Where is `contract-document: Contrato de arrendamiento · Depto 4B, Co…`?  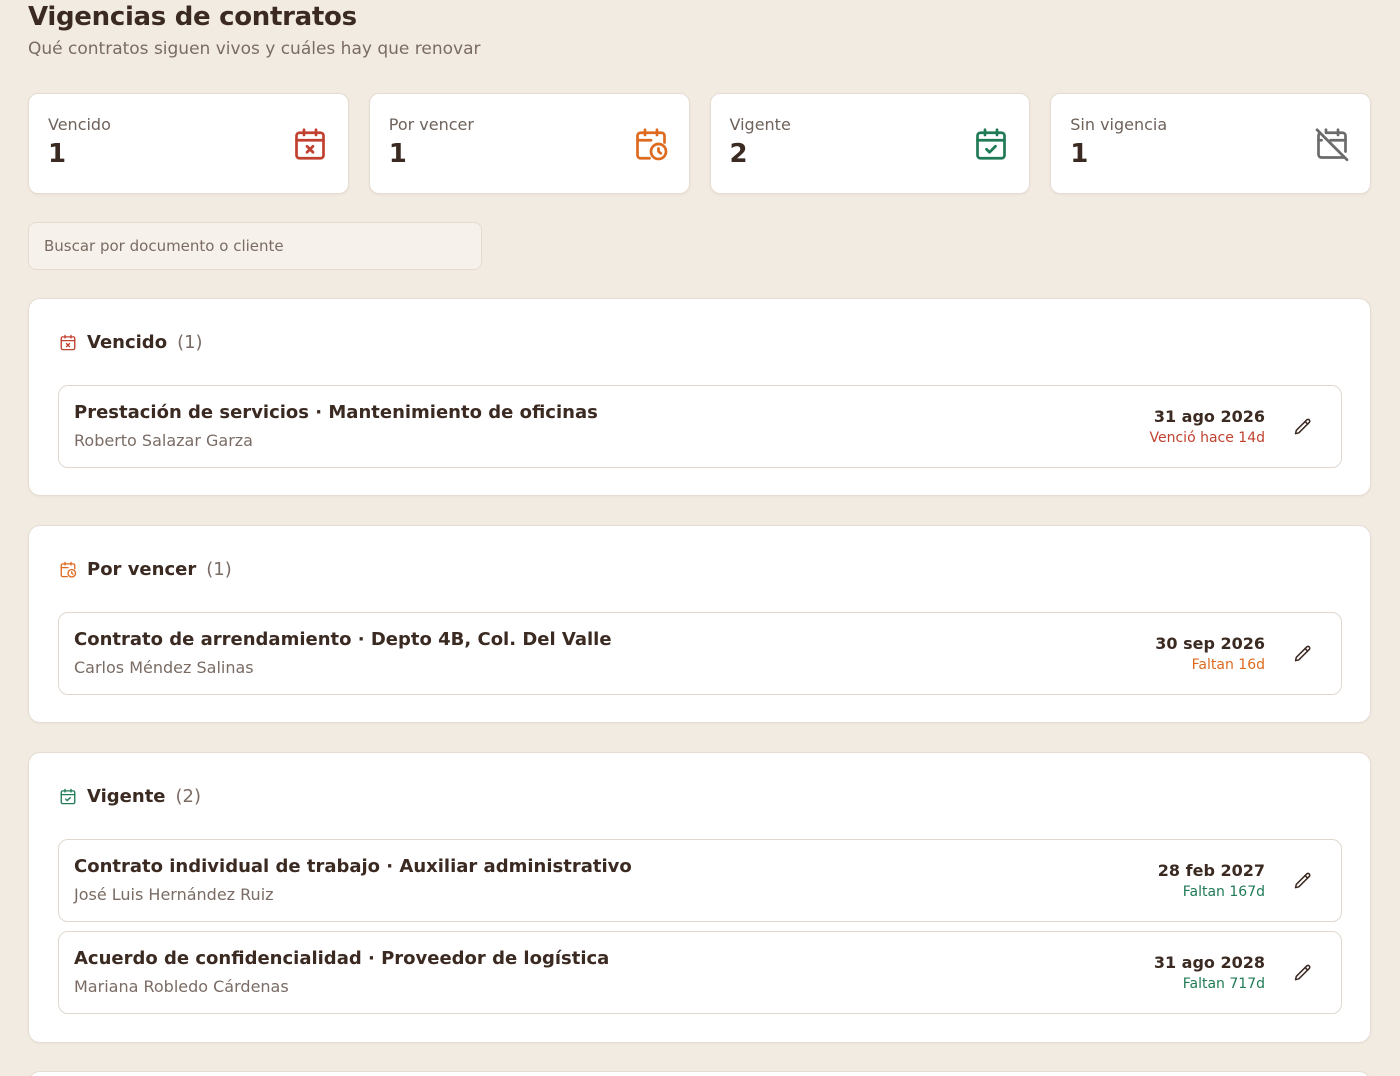
contract-document: Contrato de arrendamiento · Depto 4B, Co… is located at coordinates (343, 639).